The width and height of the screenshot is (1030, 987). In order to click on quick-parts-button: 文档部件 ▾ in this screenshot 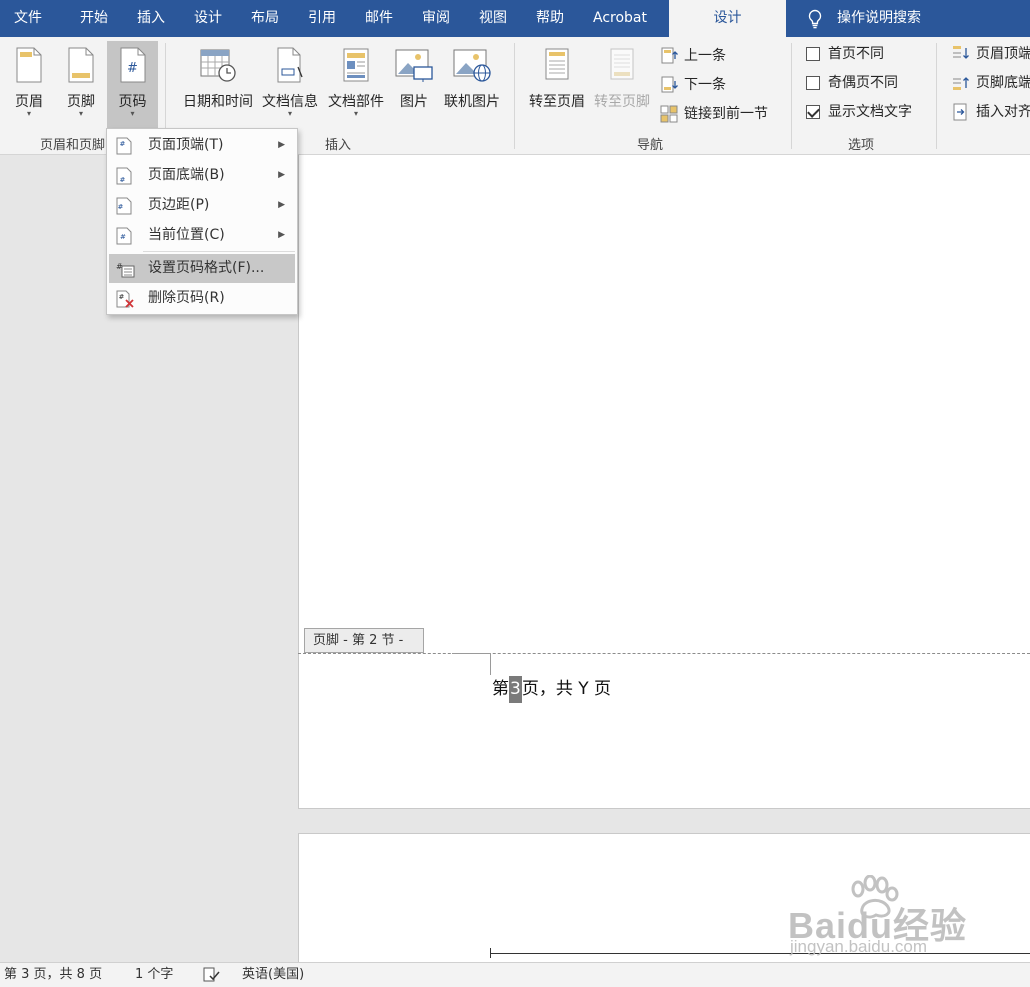, I will do `click(356, 85)`.